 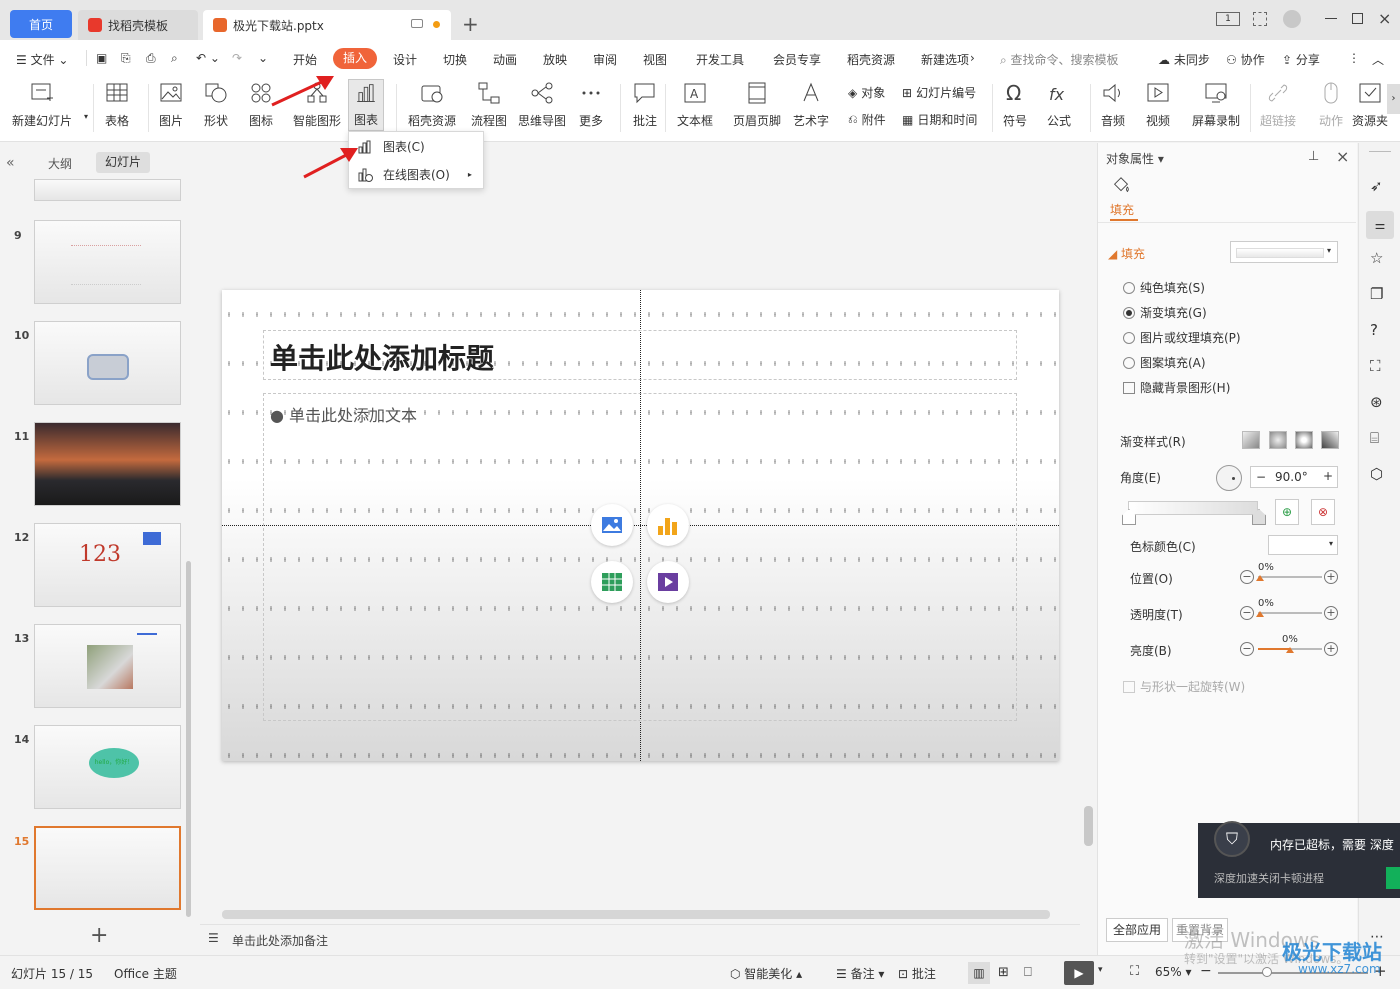 I want to click on angle-dial, so click(x=1229, y=478).